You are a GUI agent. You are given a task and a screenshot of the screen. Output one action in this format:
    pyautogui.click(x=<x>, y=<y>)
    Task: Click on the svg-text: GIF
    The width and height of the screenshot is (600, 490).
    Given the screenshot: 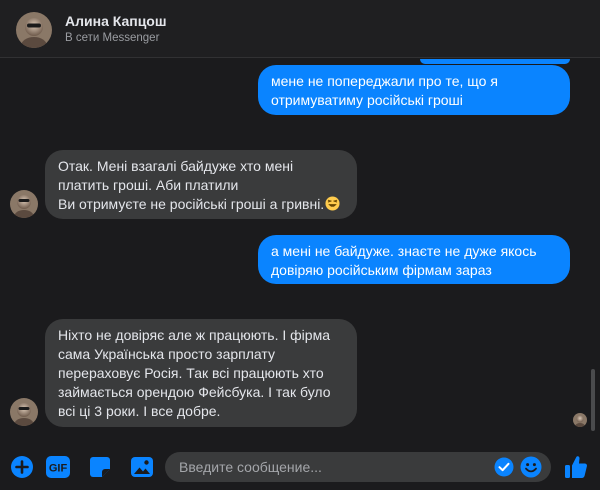 What is the action you would take?
    pyautogui.click(x=58, y=469)
    